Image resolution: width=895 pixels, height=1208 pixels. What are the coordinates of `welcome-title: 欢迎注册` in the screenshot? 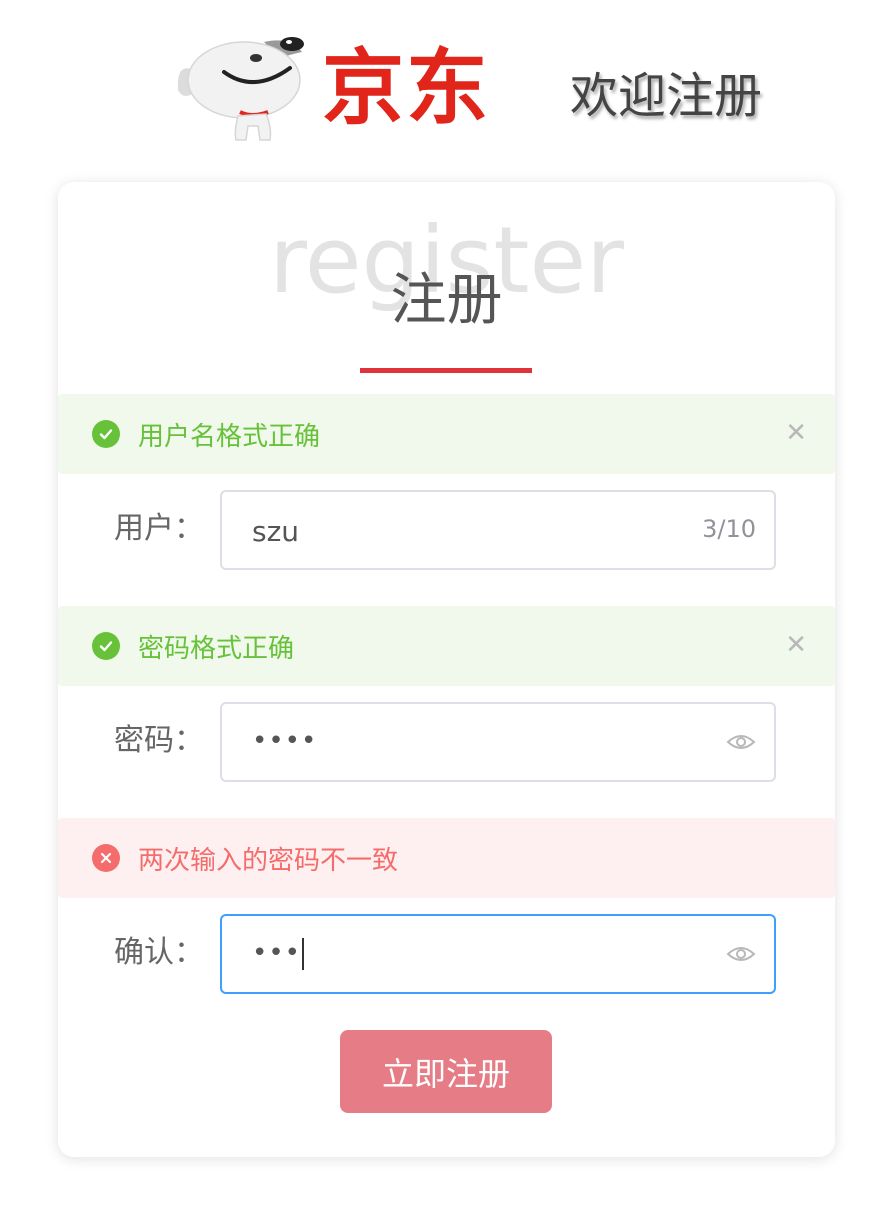 It's located at (666, 96).